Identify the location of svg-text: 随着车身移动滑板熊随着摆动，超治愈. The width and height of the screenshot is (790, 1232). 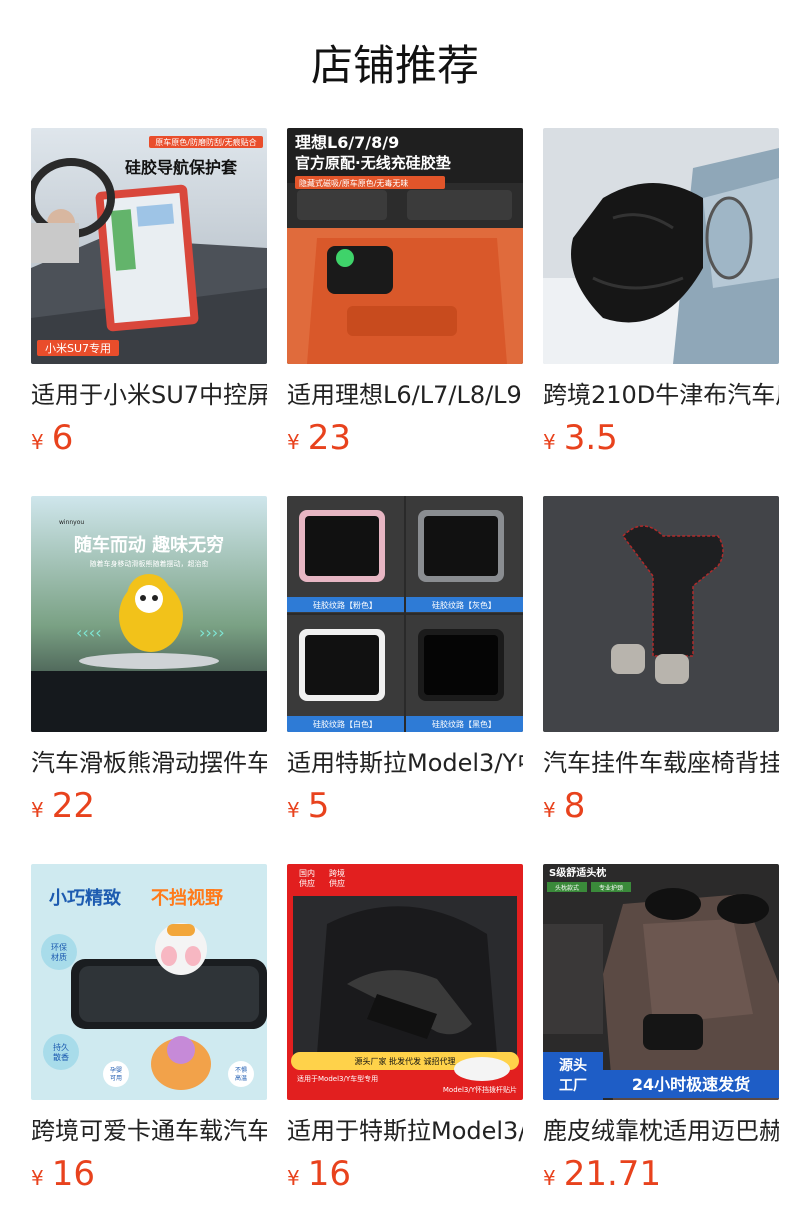
(149, 563).